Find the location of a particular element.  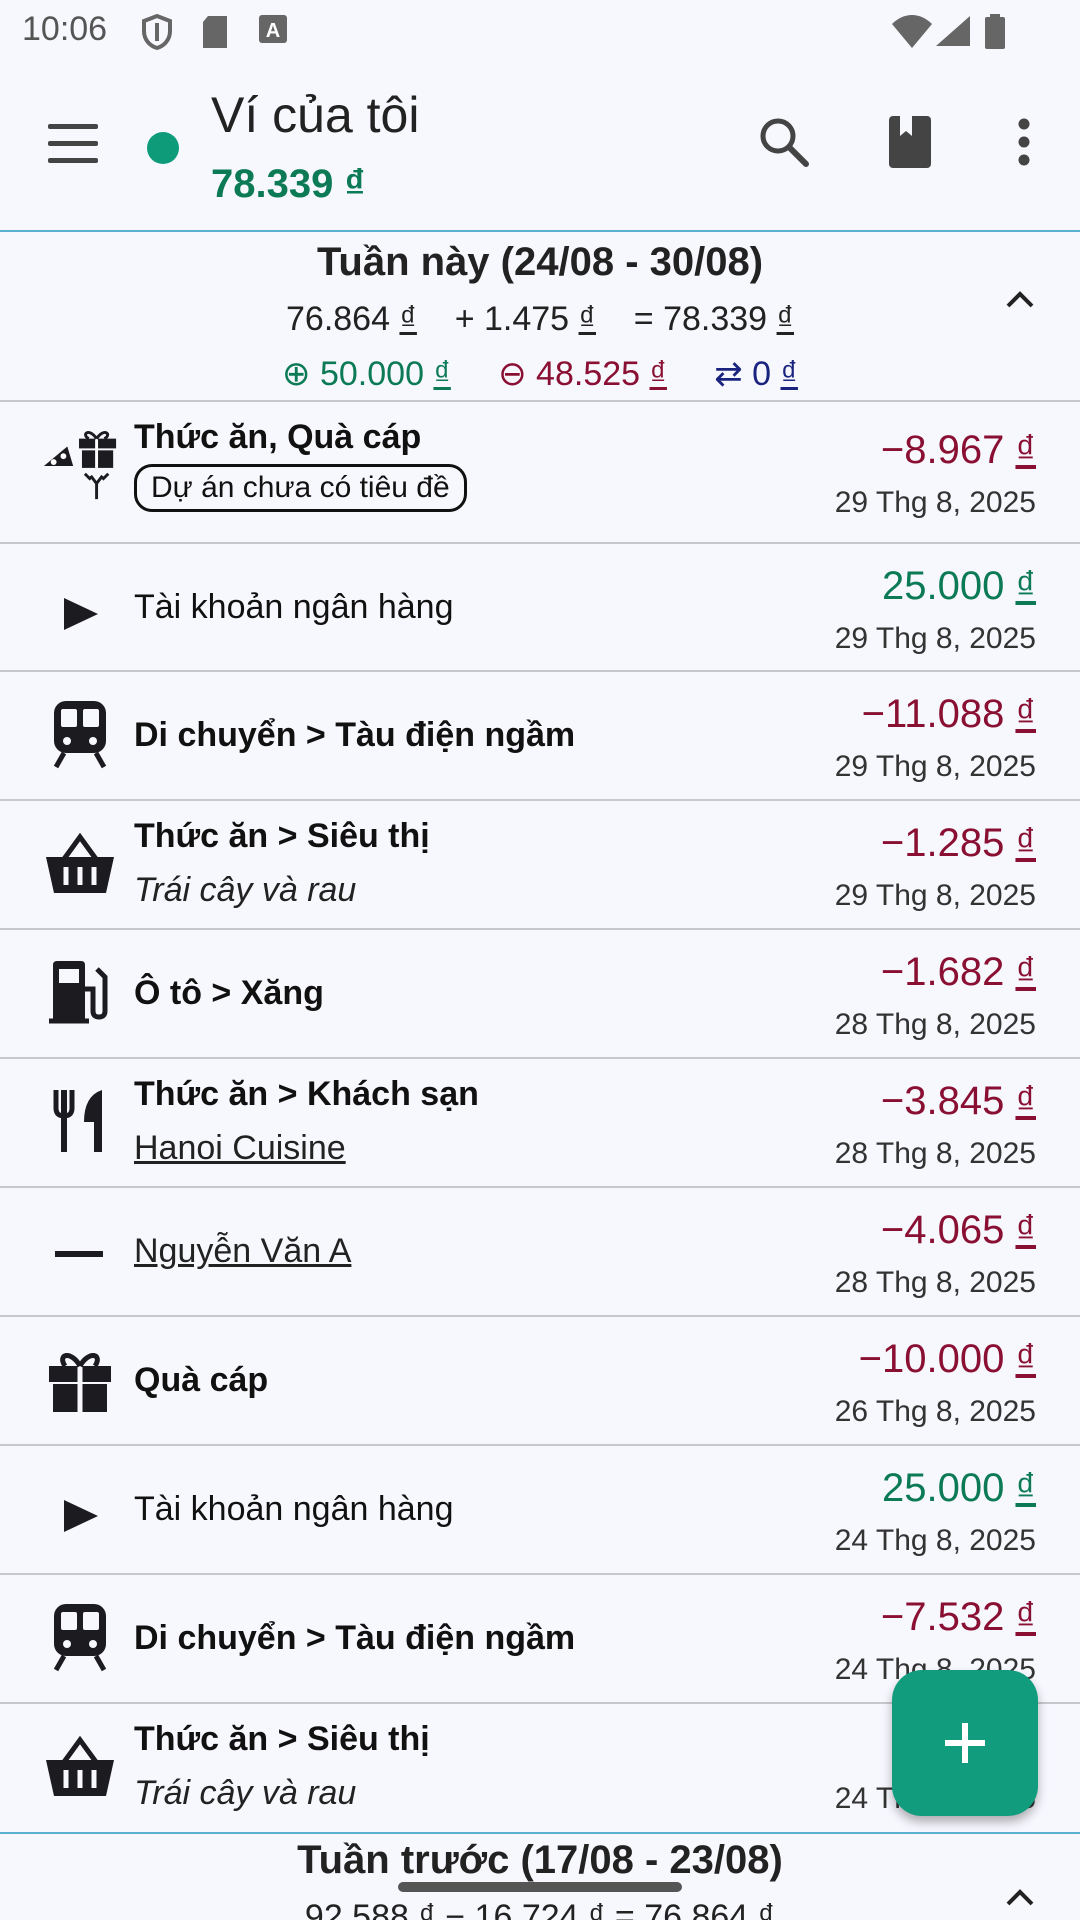

week-transfer: ⇄ 0 ₫ is located at coordinates (756, 374).